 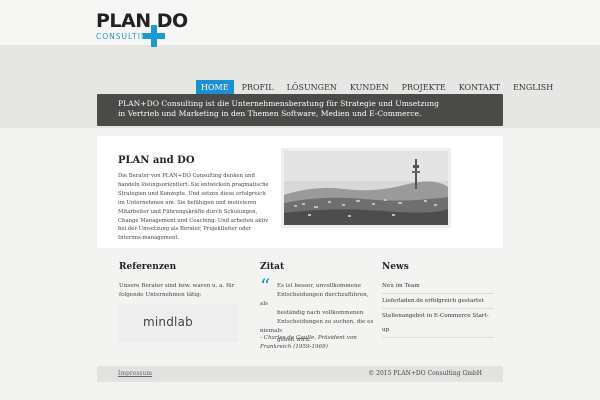 What do you see at coordinates (533, 87) in the screenshot?
I see `nav-item-english: ENGLISH` at bounding box center [533, 87].